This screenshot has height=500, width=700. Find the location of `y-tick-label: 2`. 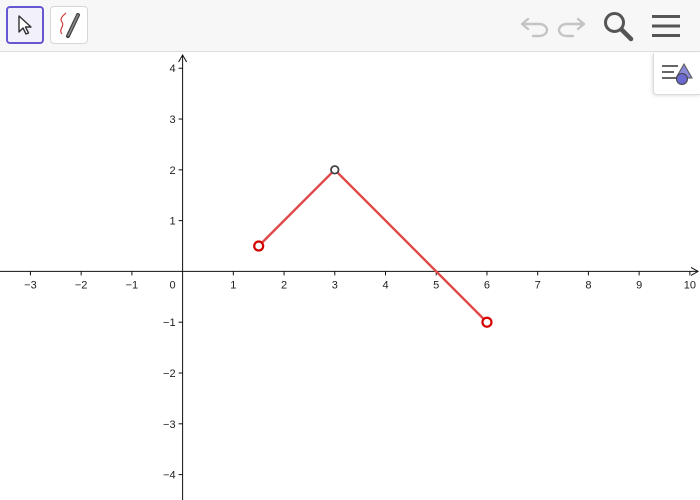

y-tick-label: 2 is located at coordinates (172, 171).